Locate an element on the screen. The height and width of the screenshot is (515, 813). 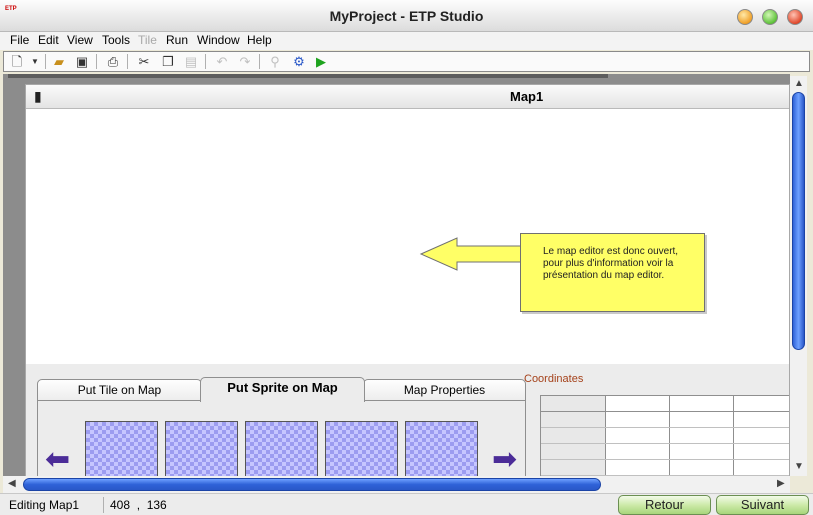
vertical-scrollbar: ▲ ▼ is located at coordinates (798, 276).